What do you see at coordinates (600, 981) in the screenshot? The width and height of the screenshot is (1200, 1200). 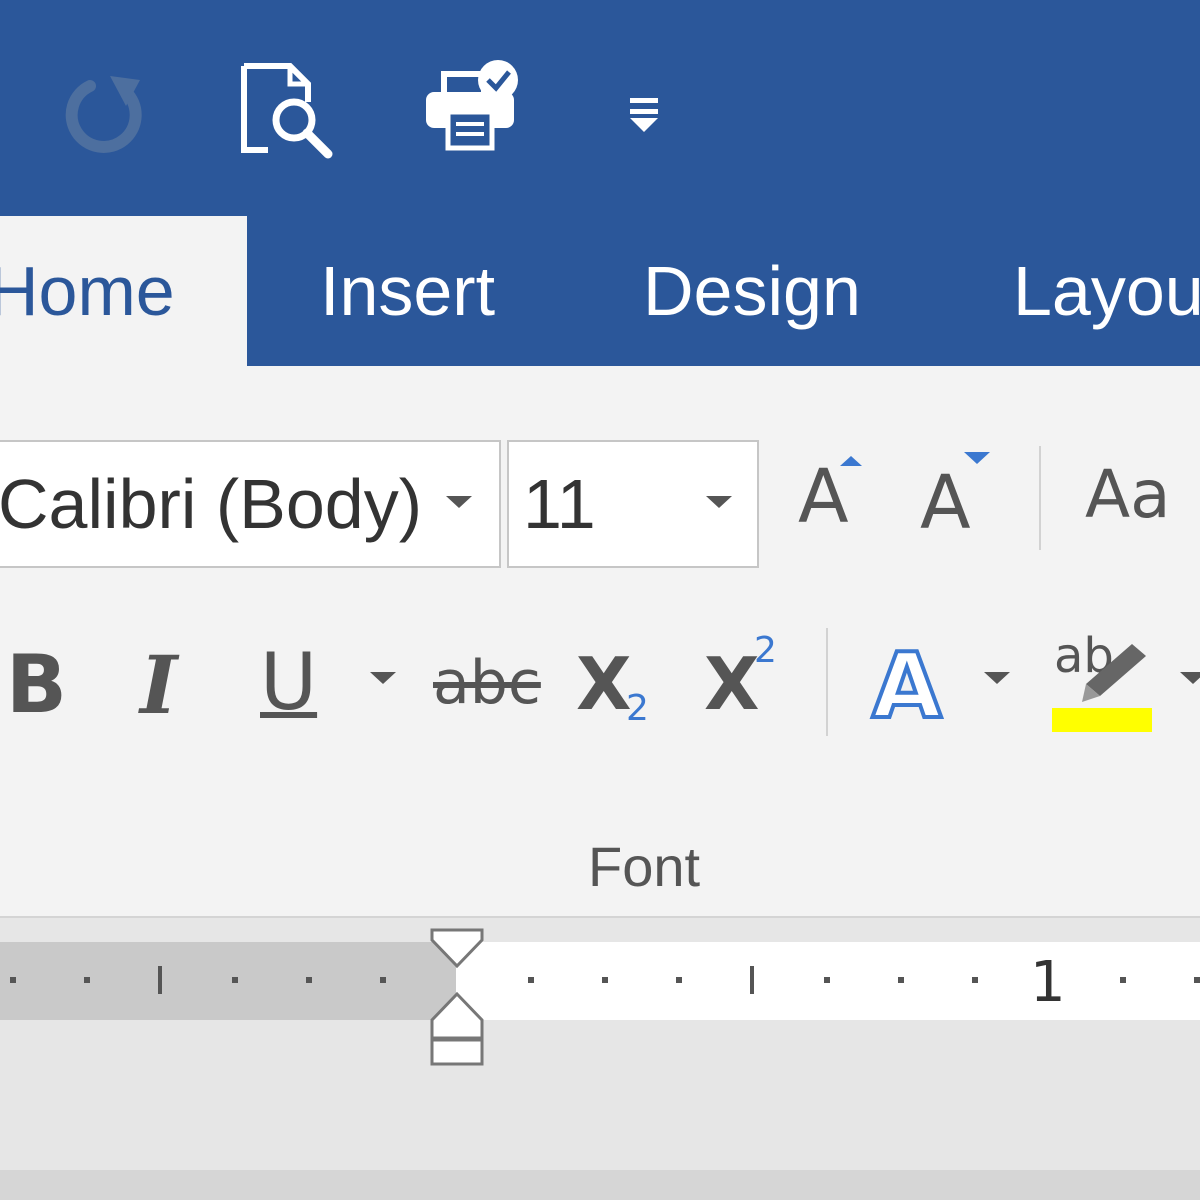 I see `horizontal-ruler: 1` at bounding box center [600, 981].